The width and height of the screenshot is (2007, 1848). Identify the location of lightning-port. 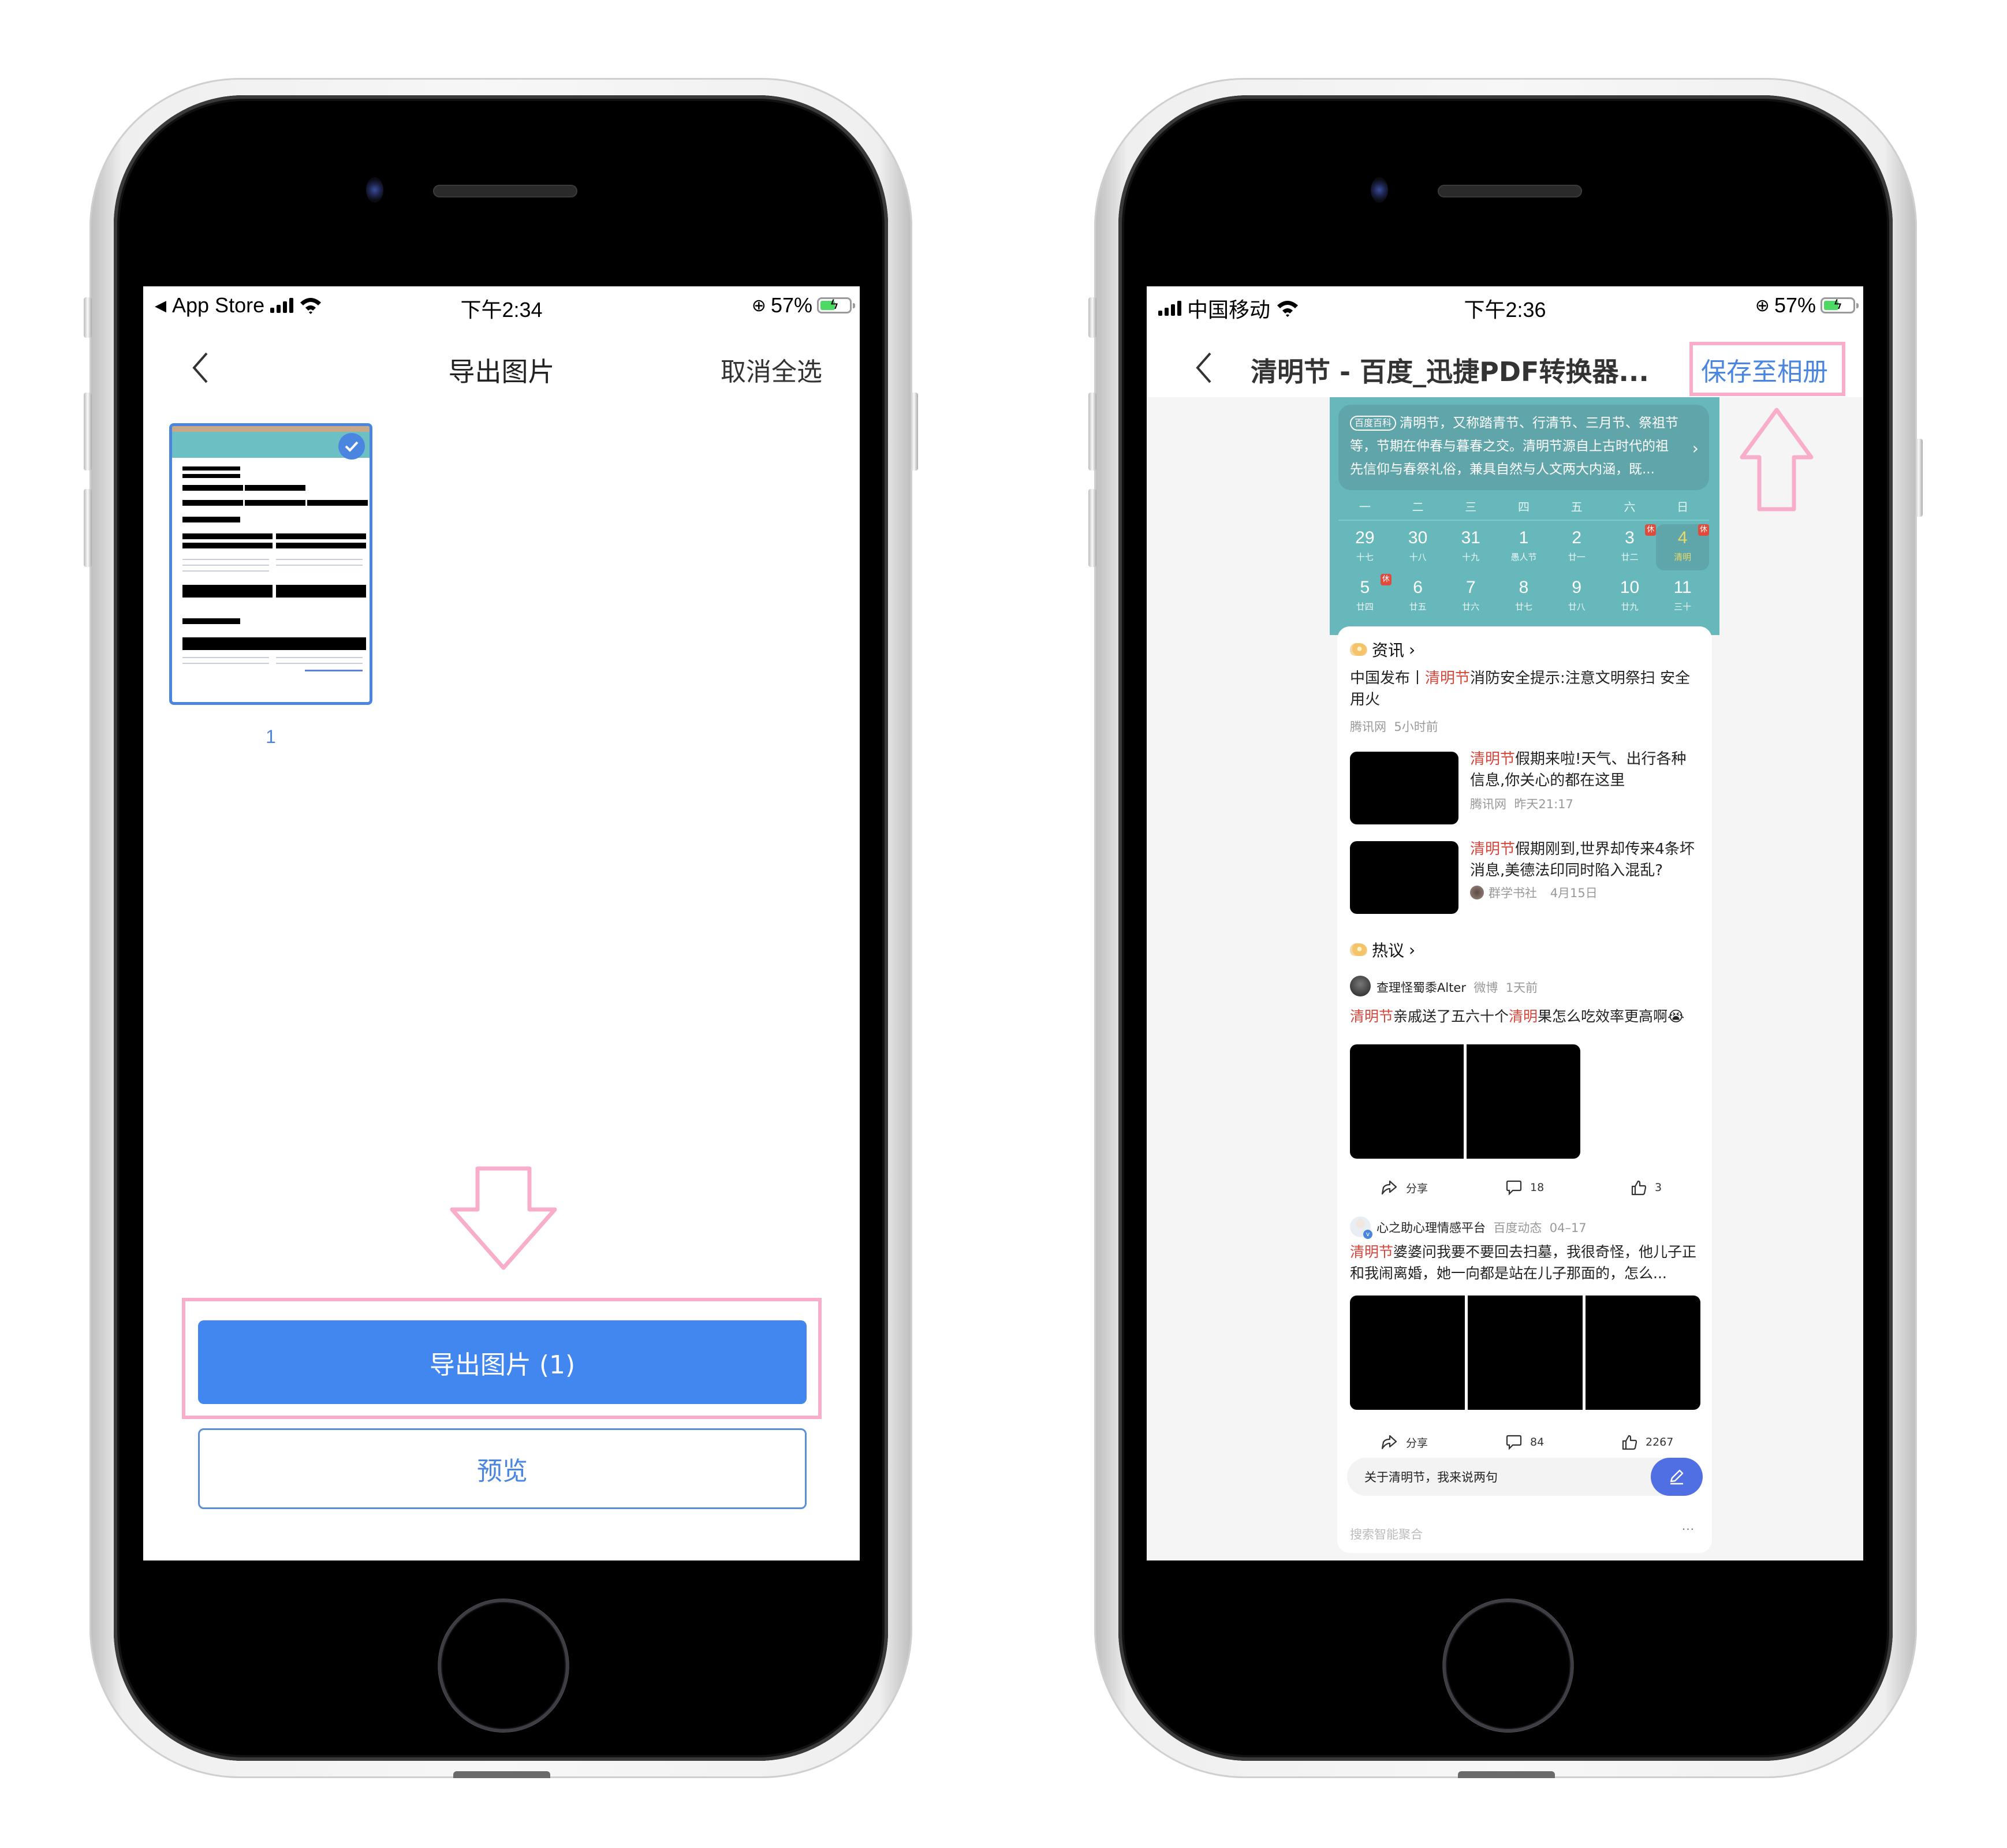
(501, 1774).